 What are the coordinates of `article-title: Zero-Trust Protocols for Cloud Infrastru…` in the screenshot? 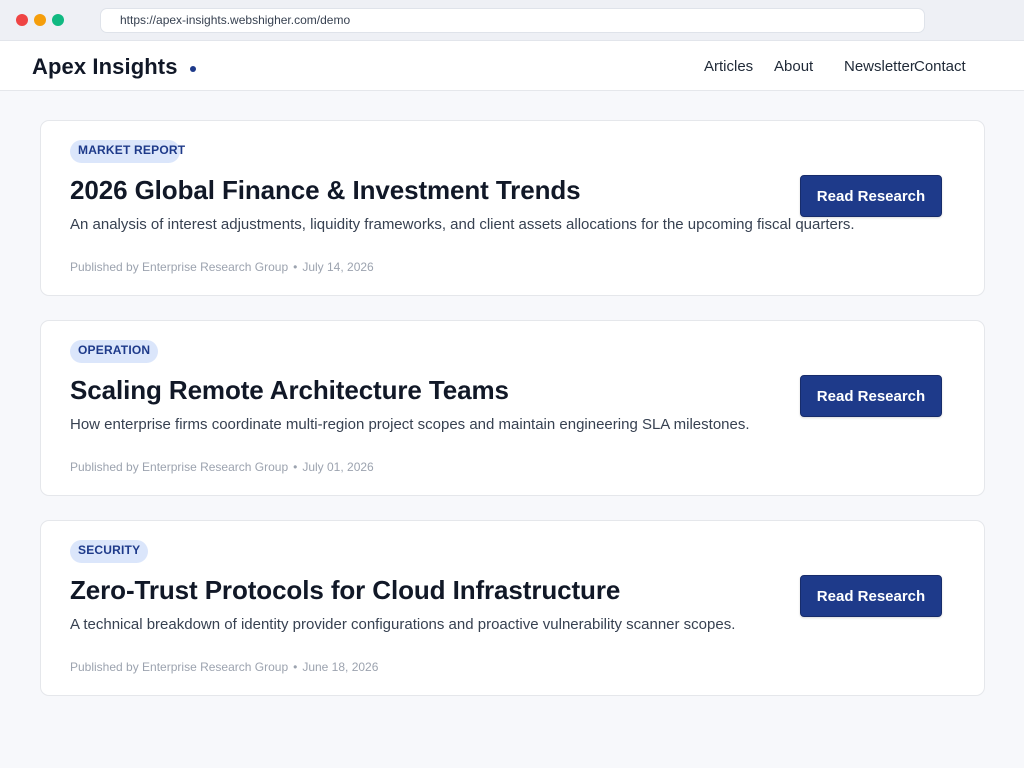 It's located at (345, 590).